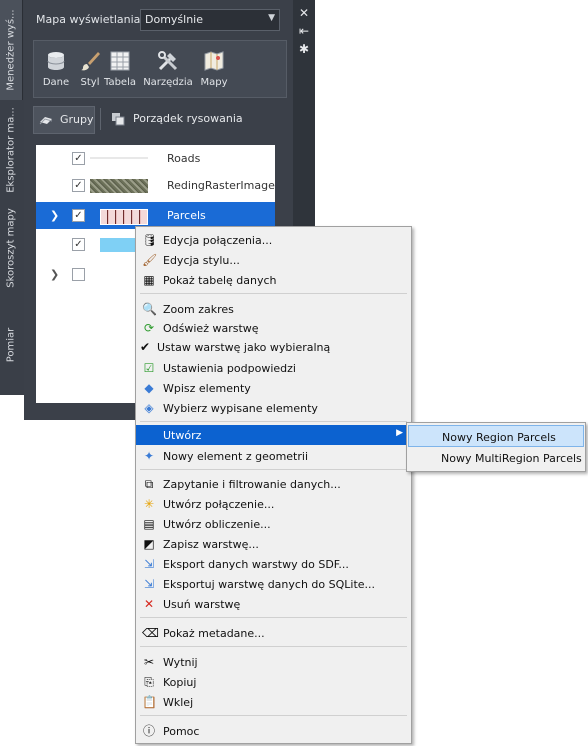 Image resolution: width=588 pixels, height=746 pixels. What do you see at coordinates (78, 274) in the screenshot?
I see `layer-checkbox` at bounding box center [78, 274].